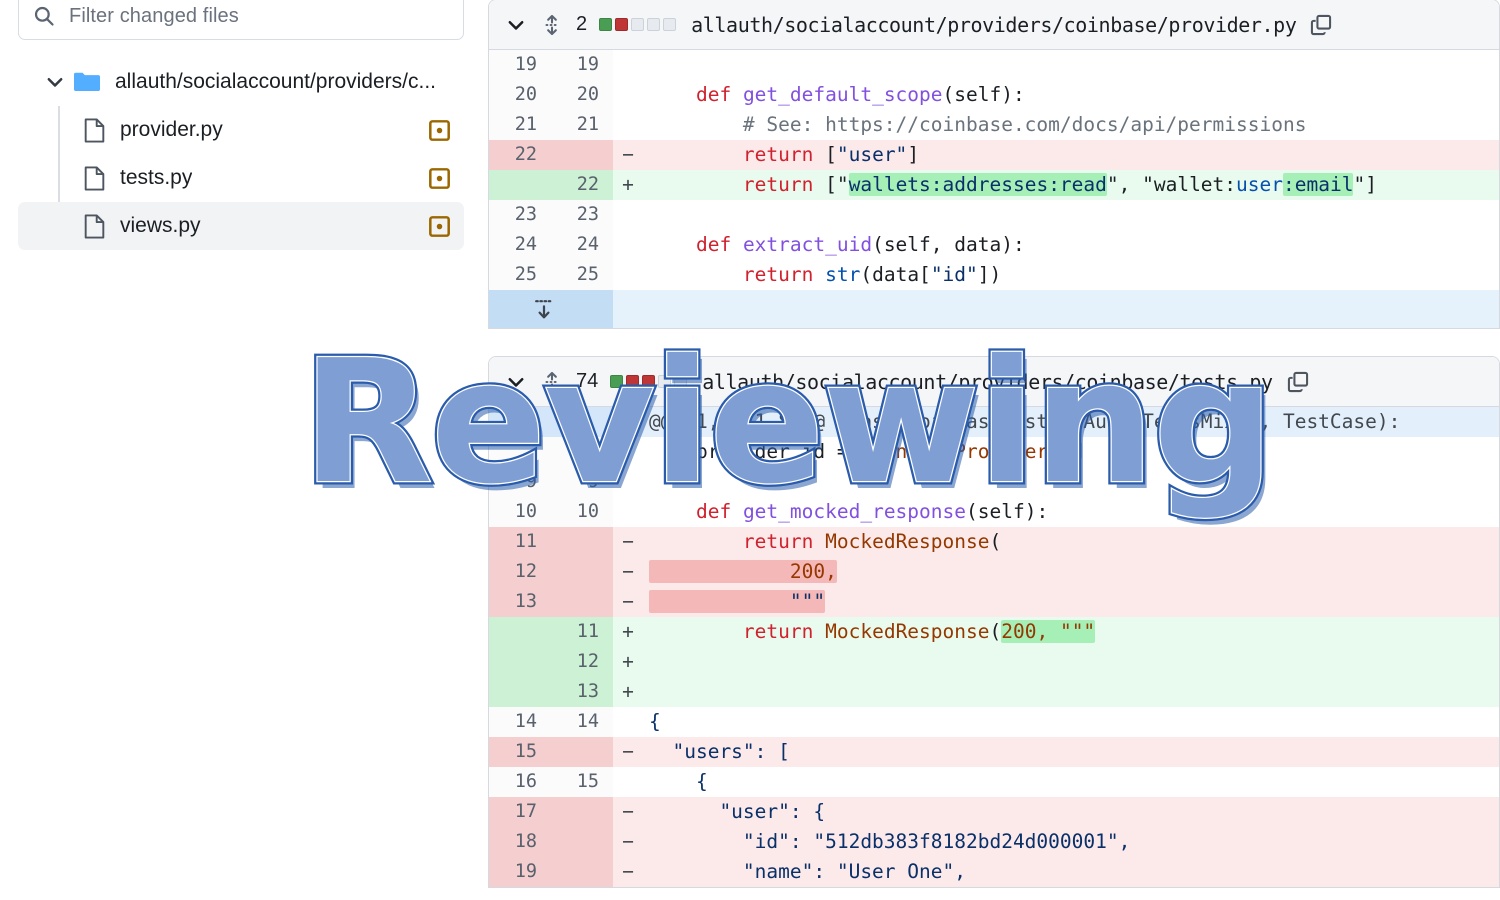 This screenshot has height=900, width=1500. I want to click on old-line-number: 21, so click(520, 125).